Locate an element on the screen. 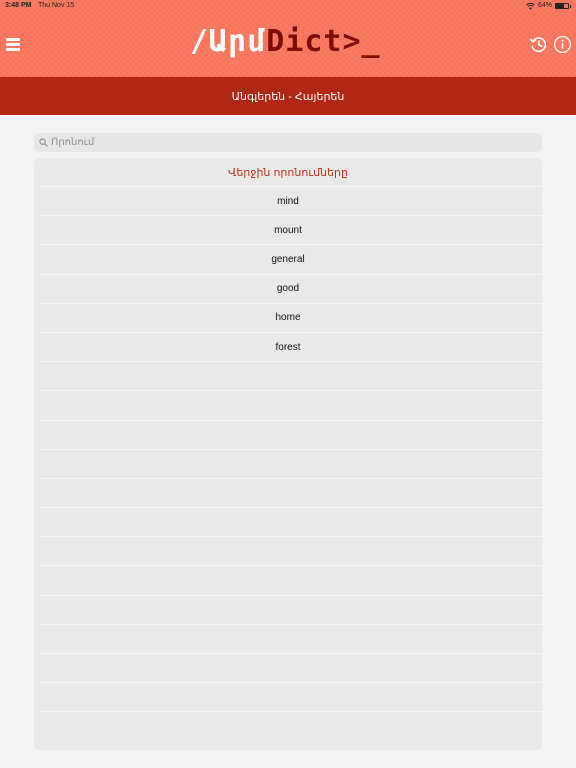 This screenshot has width=576, height=768. battery-icon is located at coordinates (563, 6).